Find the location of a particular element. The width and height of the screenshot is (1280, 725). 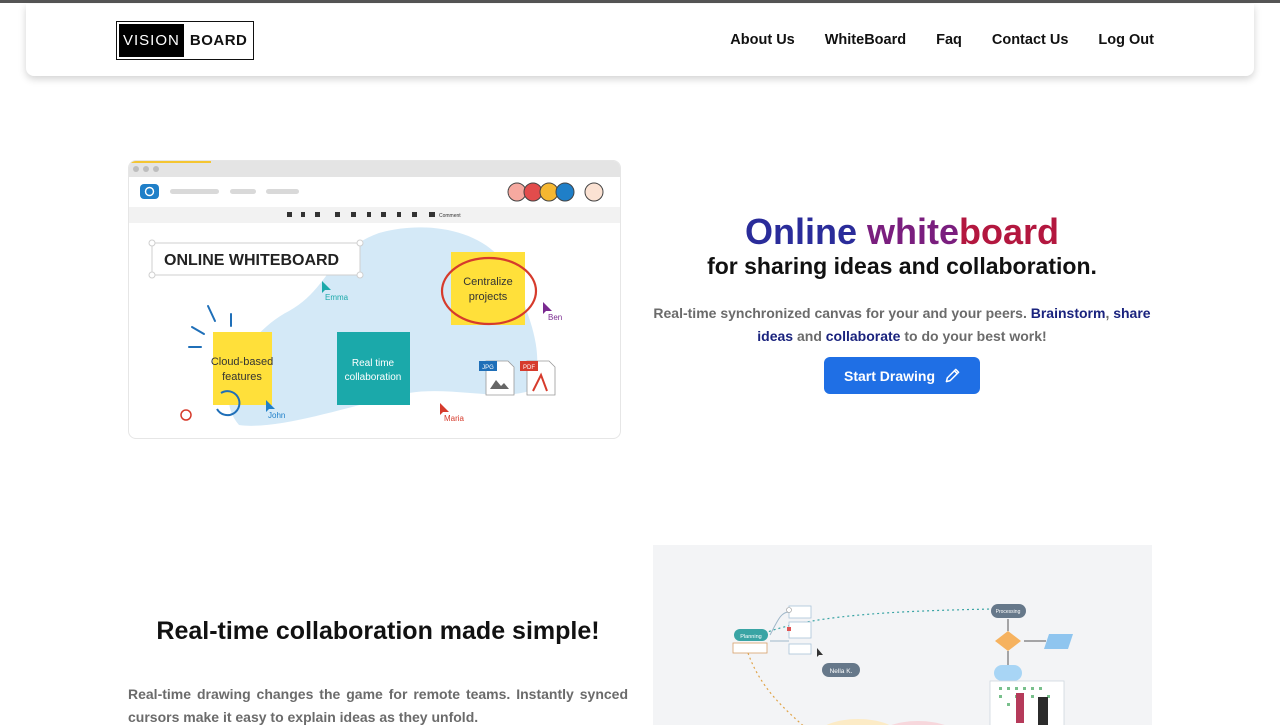

app-chat-icon is located at coordinates (149, 191).